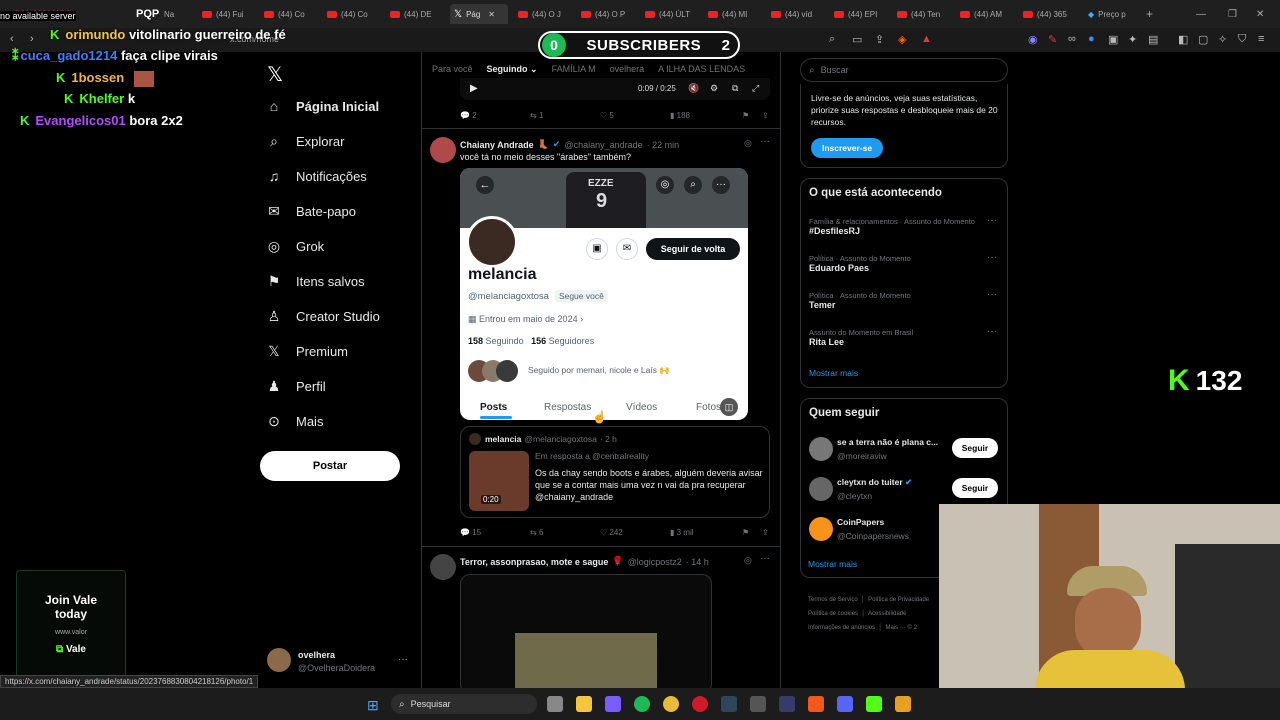  I want to click on mute-icon: 🔇, so click(693, 88).